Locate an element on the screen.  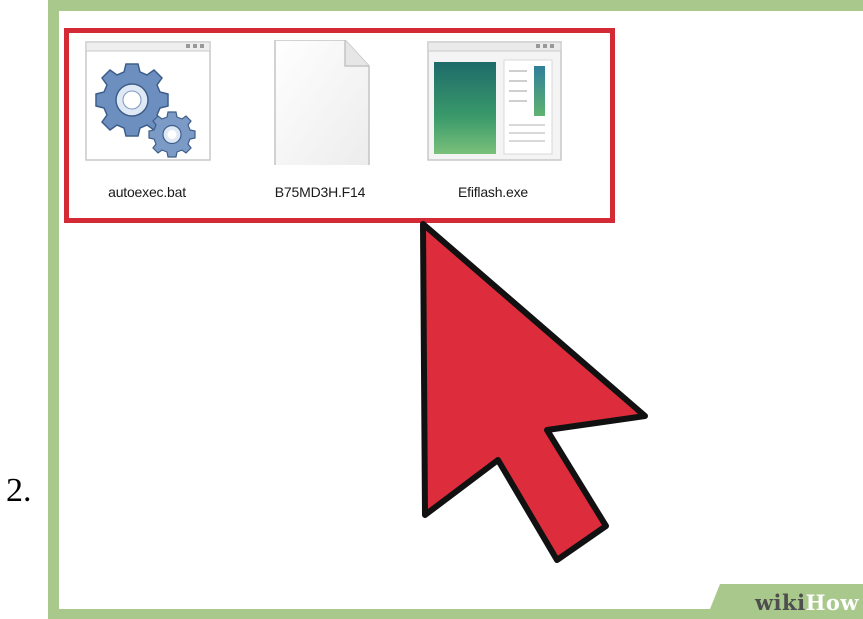
watermark-text: wikiHow is located at coordinates (807, 602).